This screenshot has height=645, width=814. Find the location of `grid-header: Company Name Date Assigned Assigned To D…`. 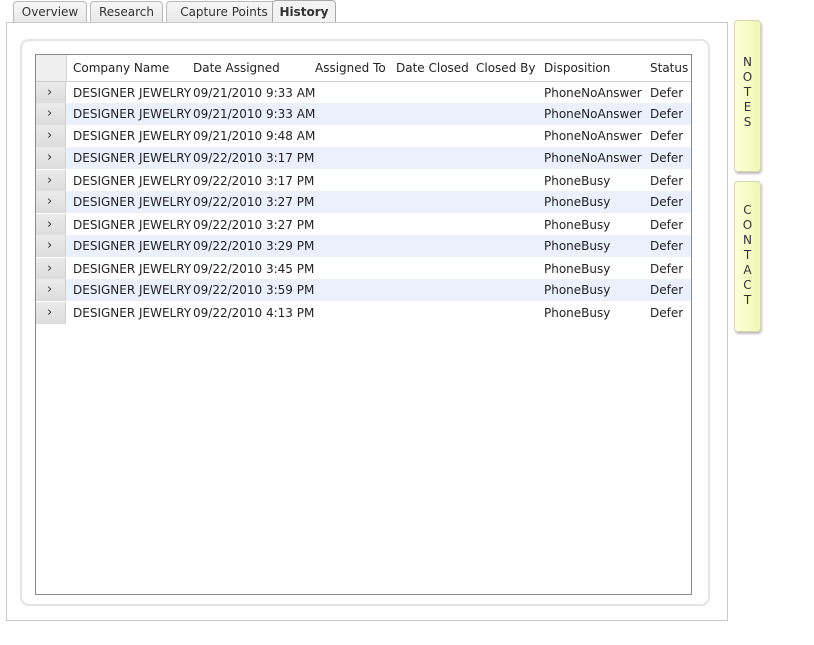

grid-header: Company Name Date Assigned Assigned To D… is located at coordinates (363, 68).